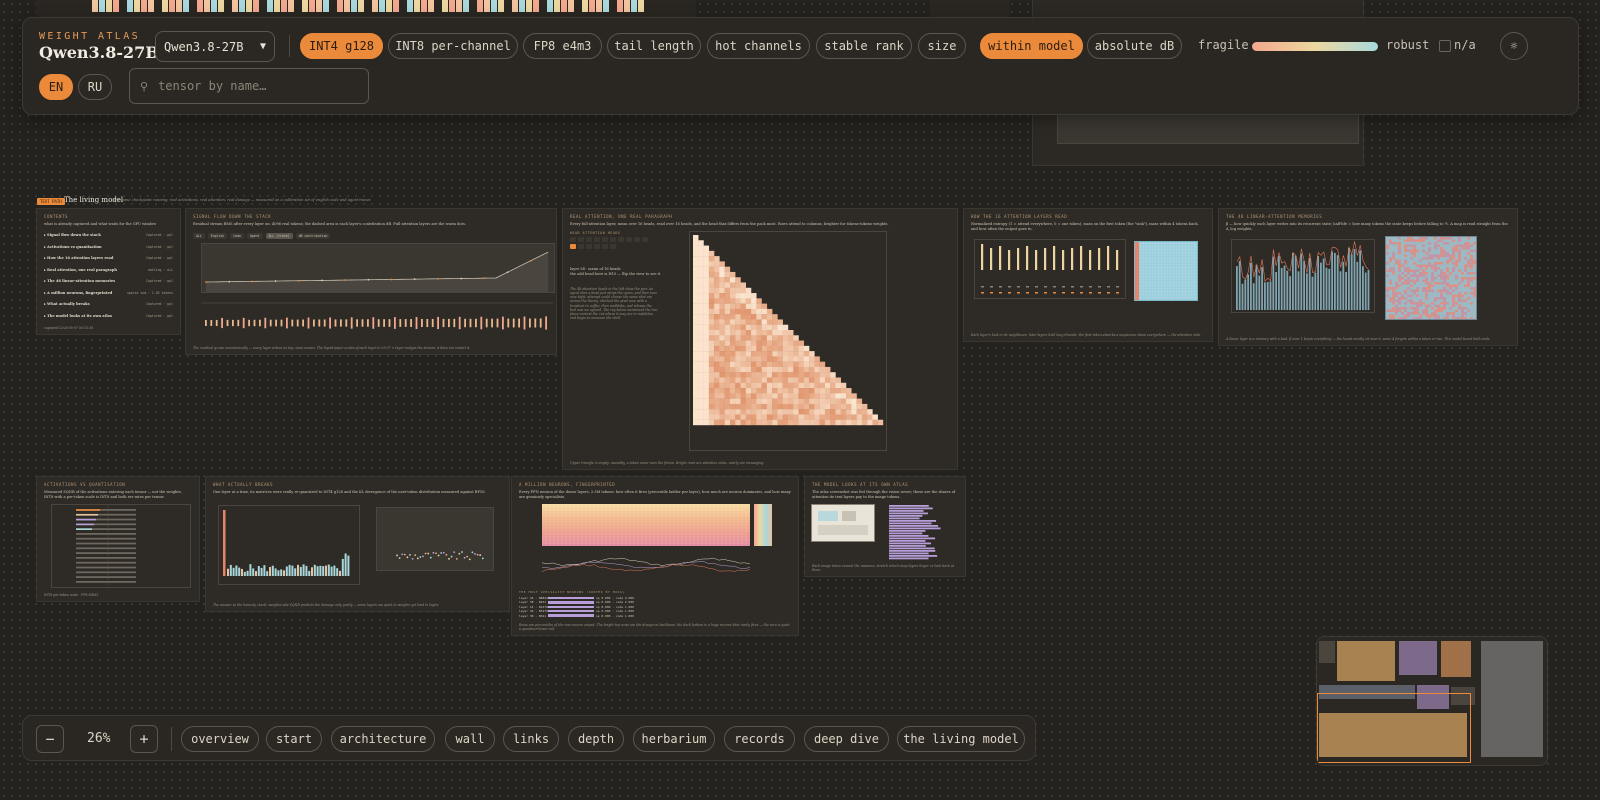 This screenshot has height=800, width=1600. I want to click on signal-flow-tab: English, so click(217, 236).